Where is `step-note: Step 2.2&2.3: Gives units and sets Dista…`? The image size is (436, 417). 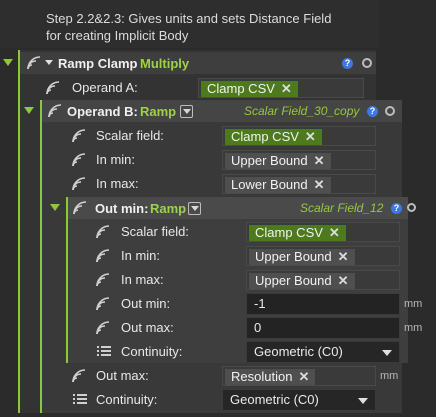 step-note: Step 2.2&2.3: Gives units and sets Dista… is located at coordinates (189, 24).